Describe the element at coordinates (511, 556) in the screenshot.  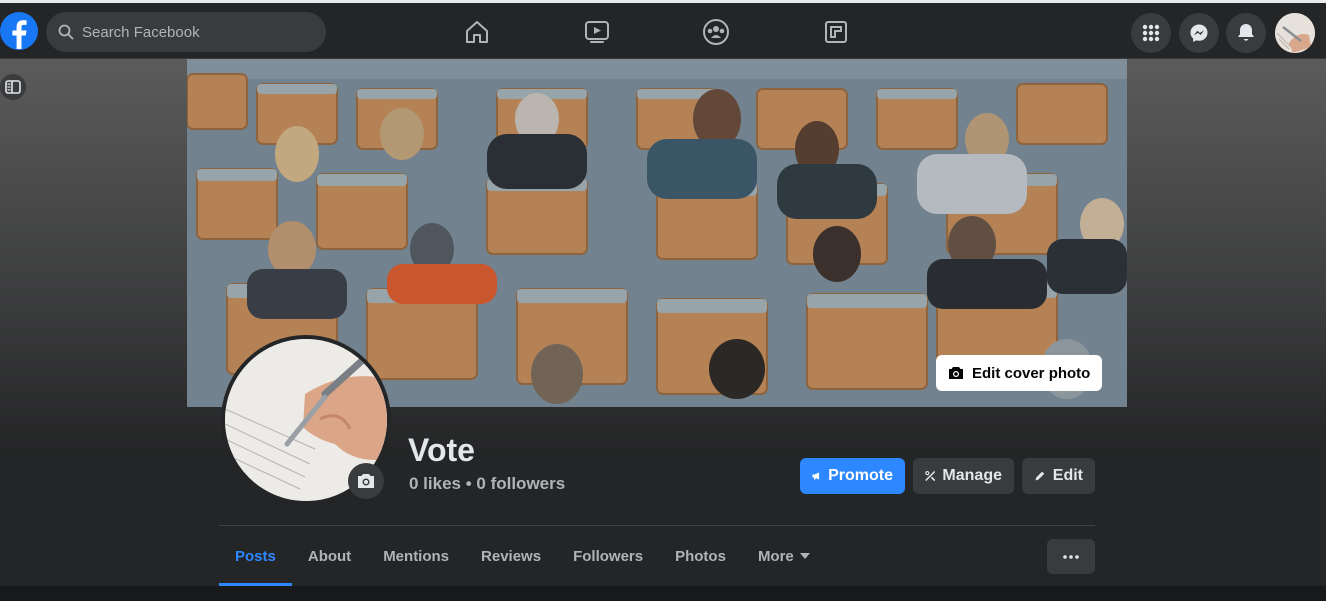
I see `tab-reviews: Reviews` at that location.